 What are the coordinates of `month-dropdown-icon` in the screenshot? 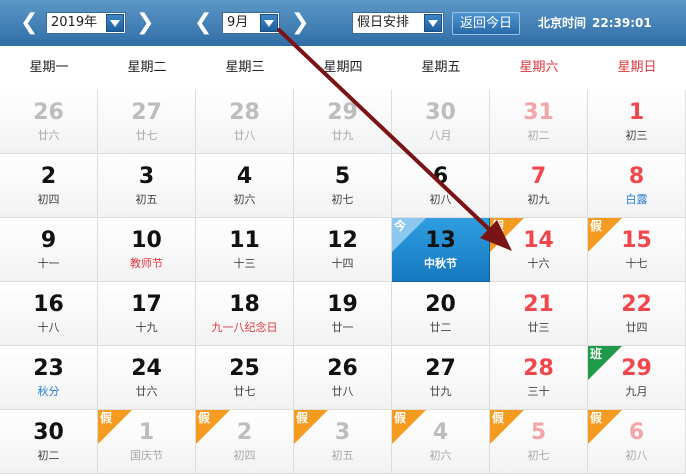 It's located at (269, 23).